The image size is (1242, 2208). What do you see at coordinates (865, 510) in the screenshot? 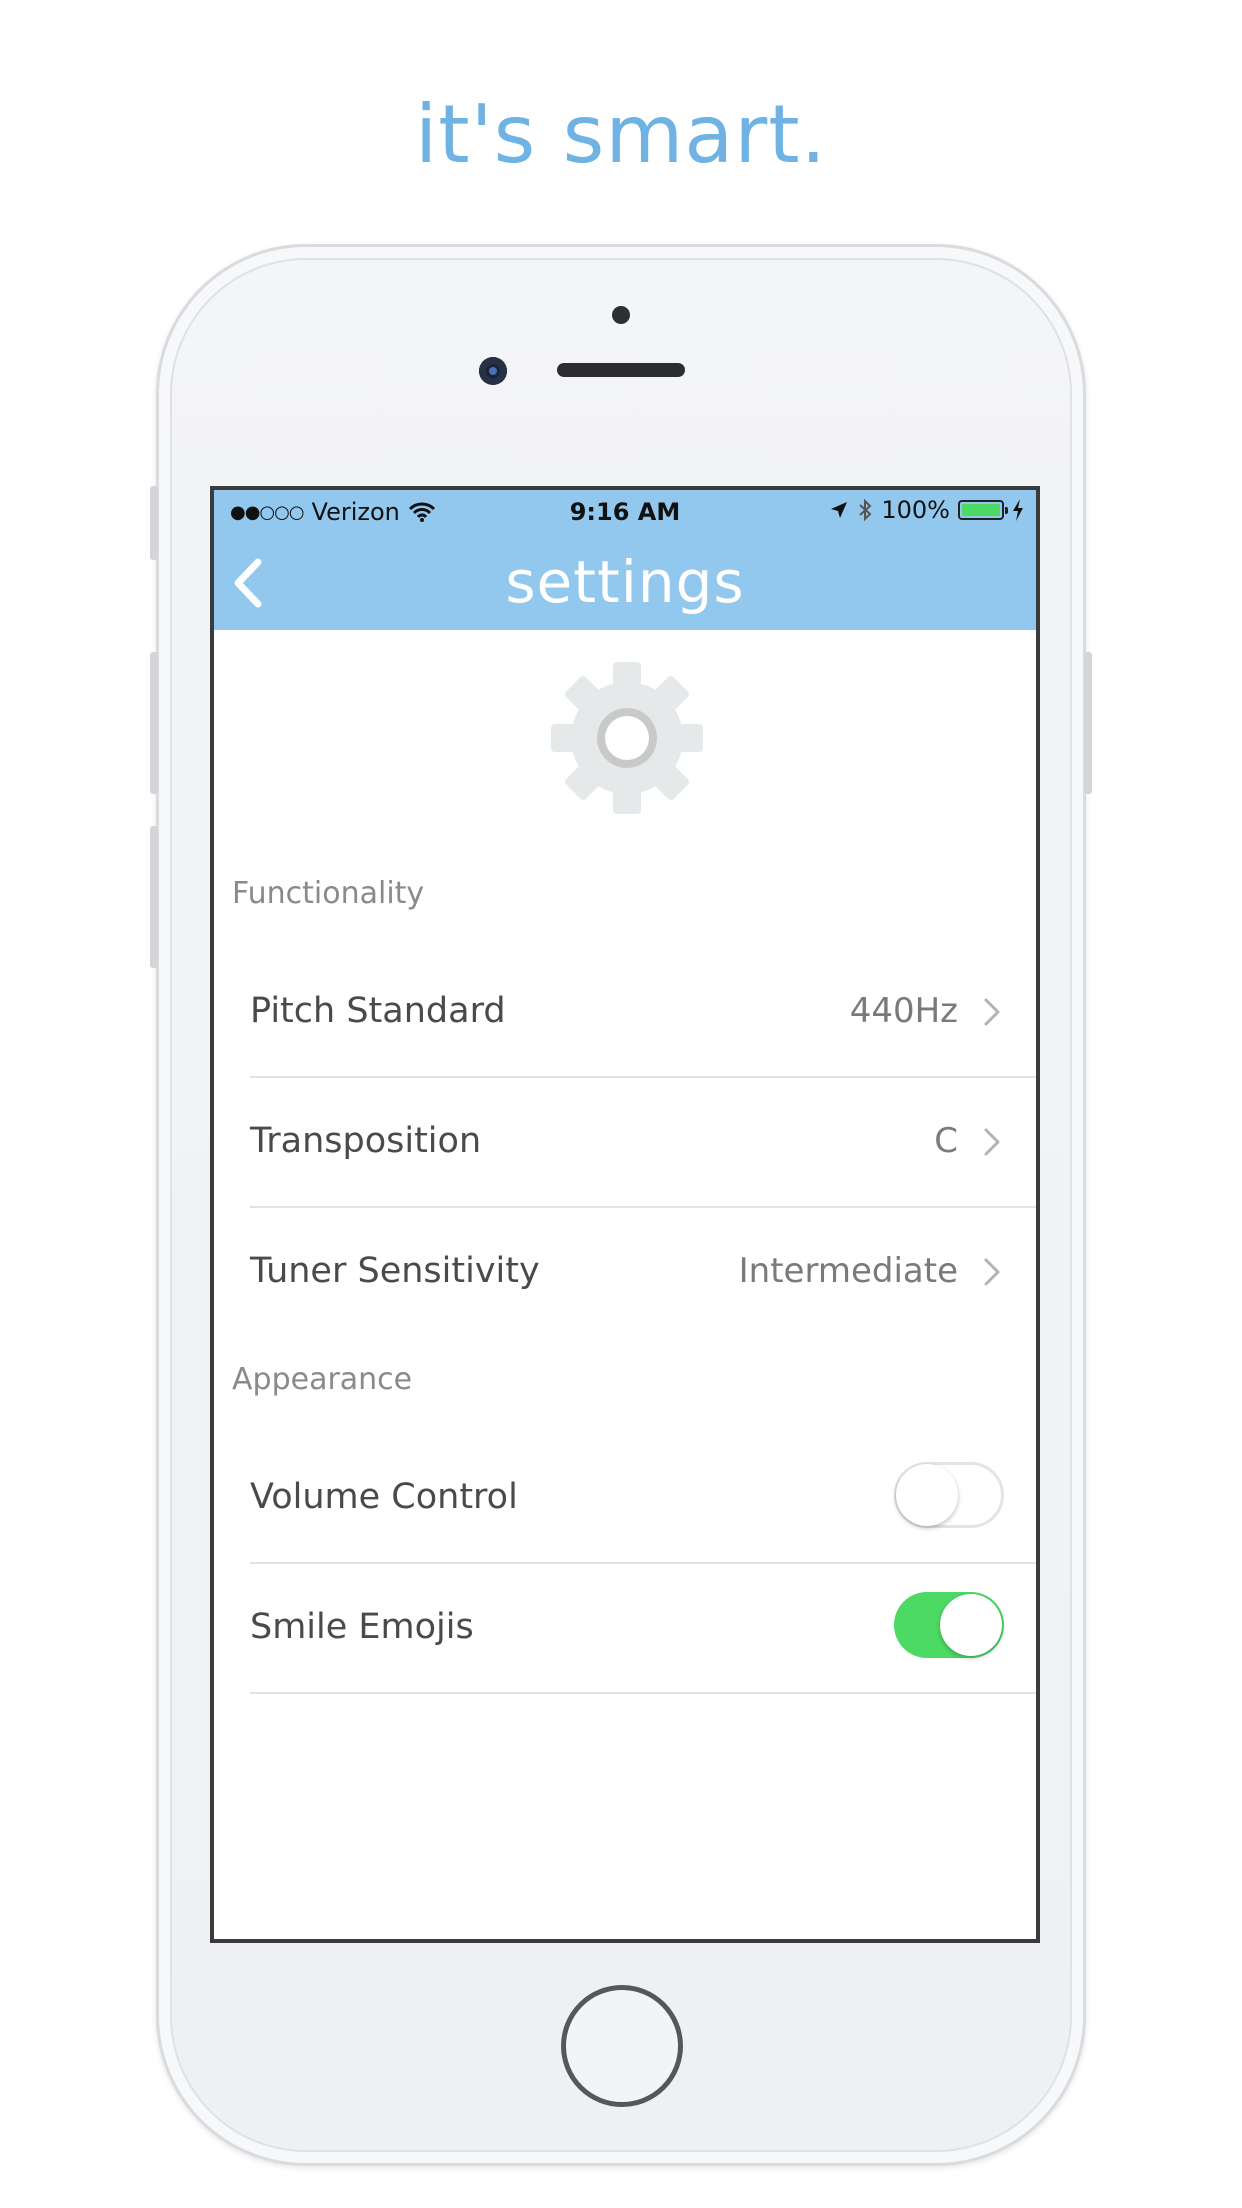
I see `bluetooth-icon` at bounding box center [865, 510].